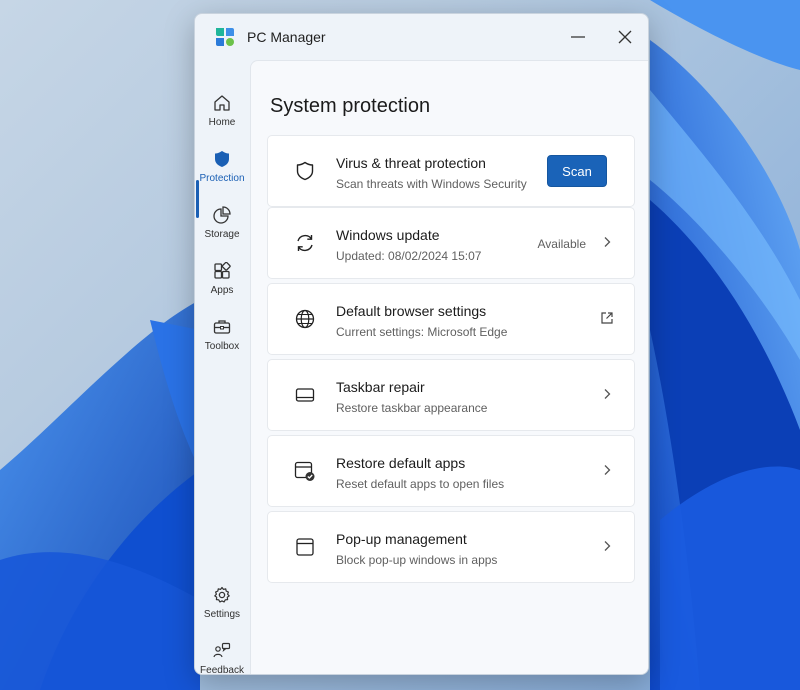 The height and width of the screenshot is (690, 800). Describe the element at coordinates (380, 387) in the screenshot. I see `card-title: Taskbar repair` at that location.